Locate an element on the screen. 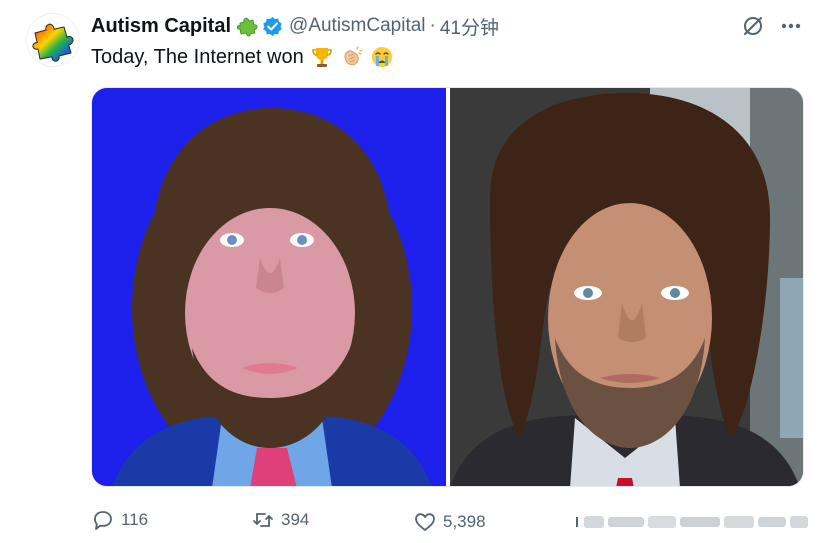  grok-icon is located at coordinates (753, 26).